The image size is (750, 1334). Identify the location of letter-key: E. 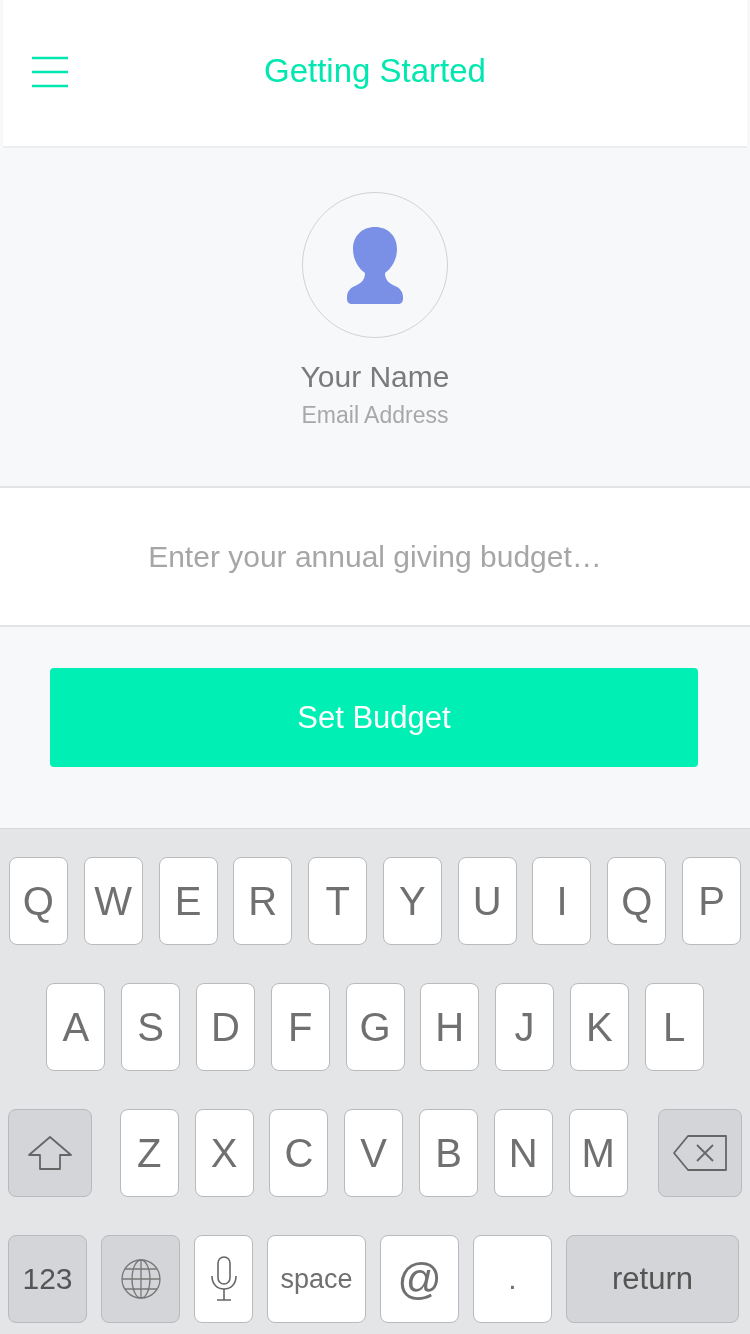
(188, 901).